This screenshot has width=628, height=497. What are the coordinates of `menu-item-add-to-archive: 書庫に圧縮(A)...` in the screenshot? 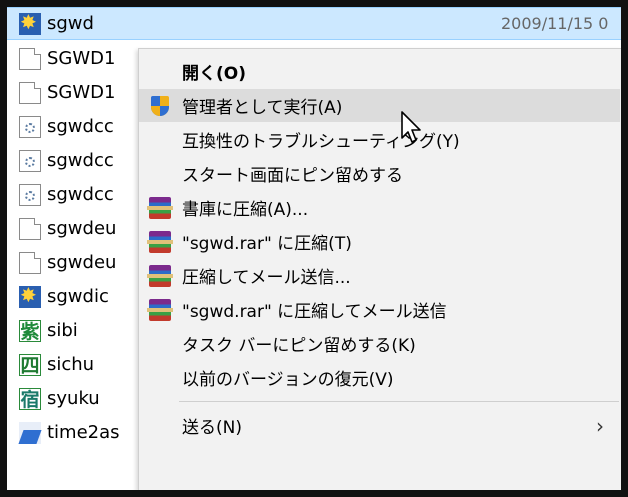 It's located at (379, 207).